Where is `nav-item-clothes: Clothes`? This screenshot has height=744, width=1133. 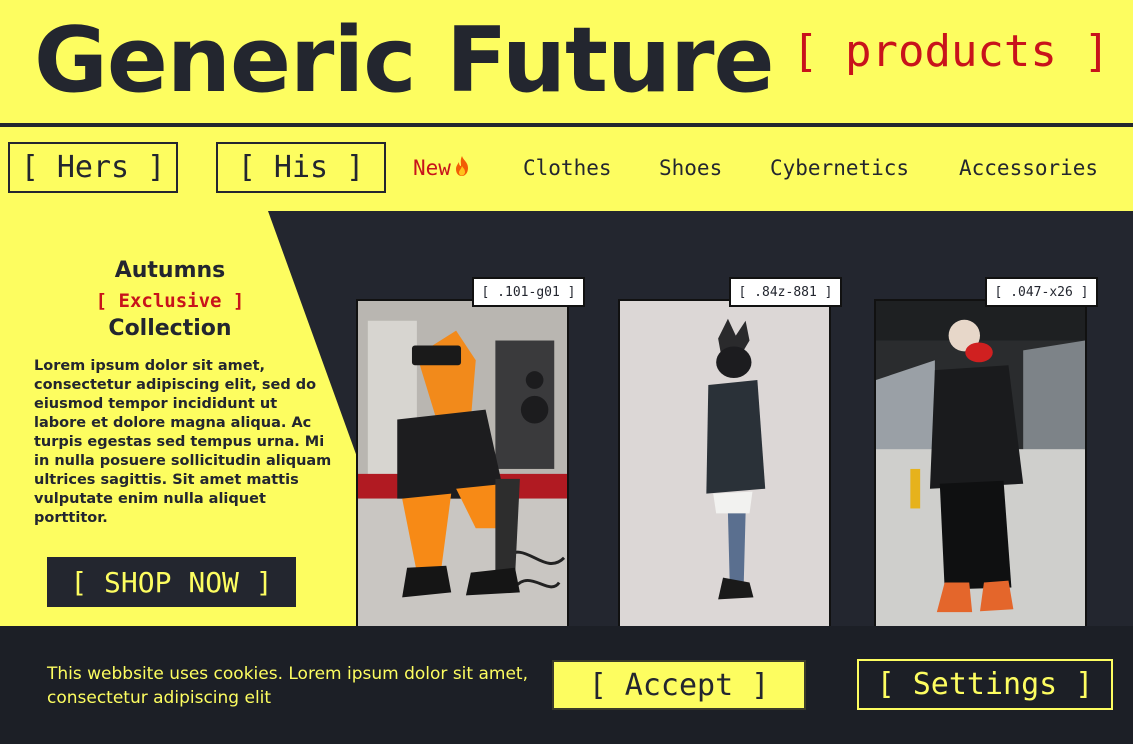
nav-item-clothes: Clothes is located at coordinates (567, 168).